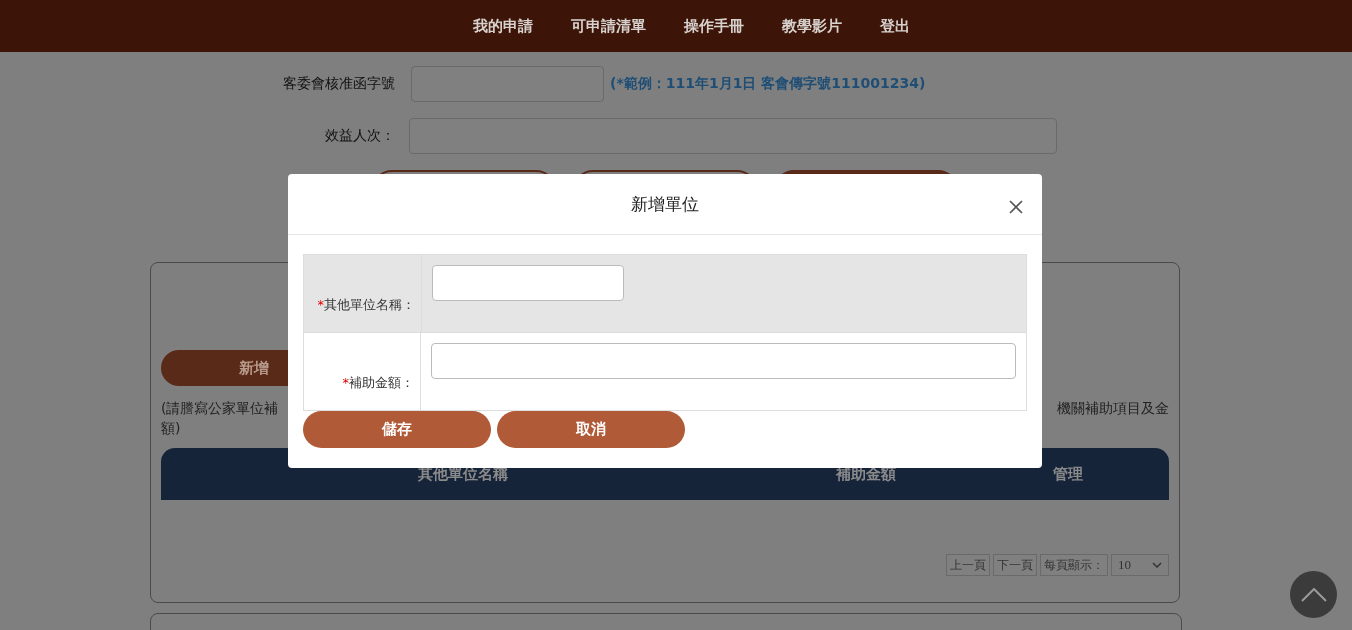 The width and height of the screenshot is (1352, 630). Describe the element at coordinates (713, 26) in the screenshot. I see `nav-link: 操作手冊` at that location.